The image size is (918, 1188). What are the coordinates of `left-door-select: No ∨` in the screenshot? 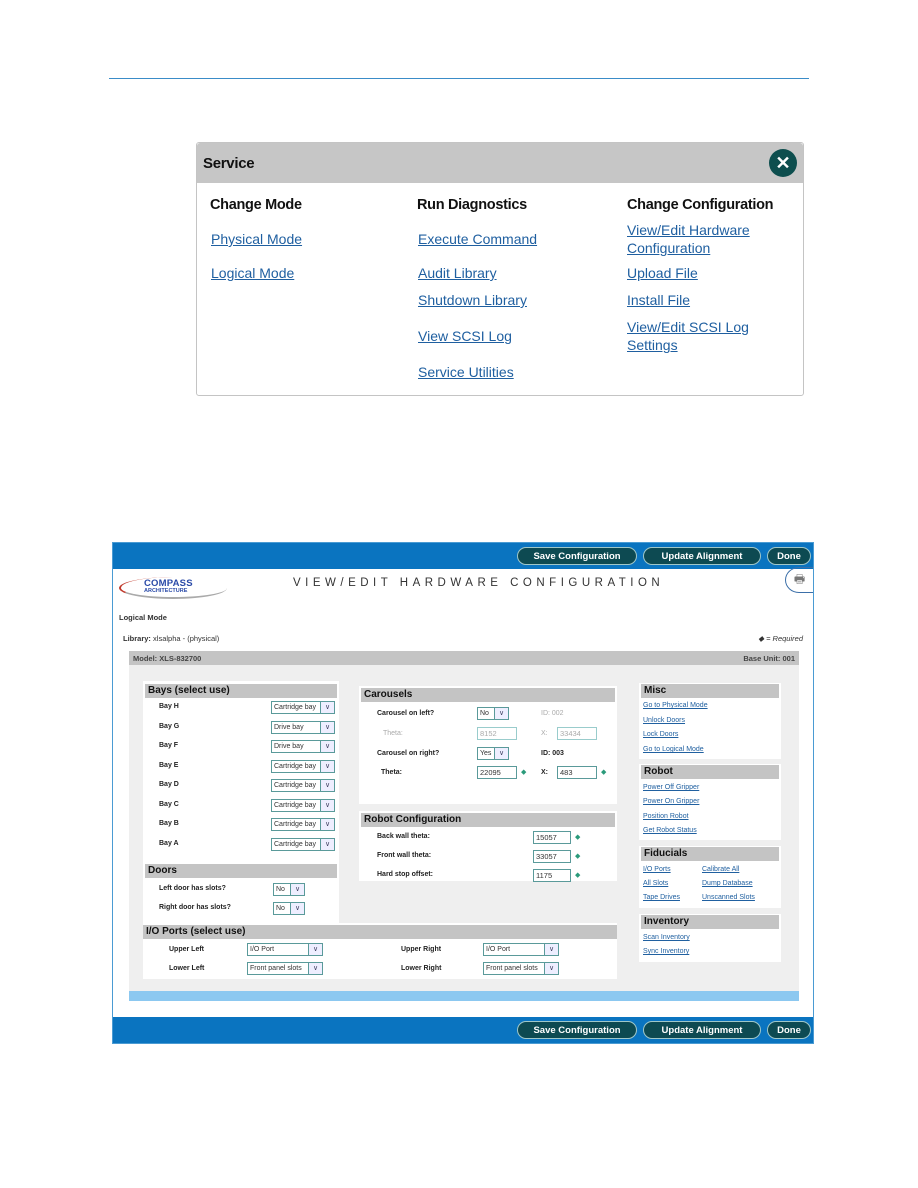 It's located at (289, 889).